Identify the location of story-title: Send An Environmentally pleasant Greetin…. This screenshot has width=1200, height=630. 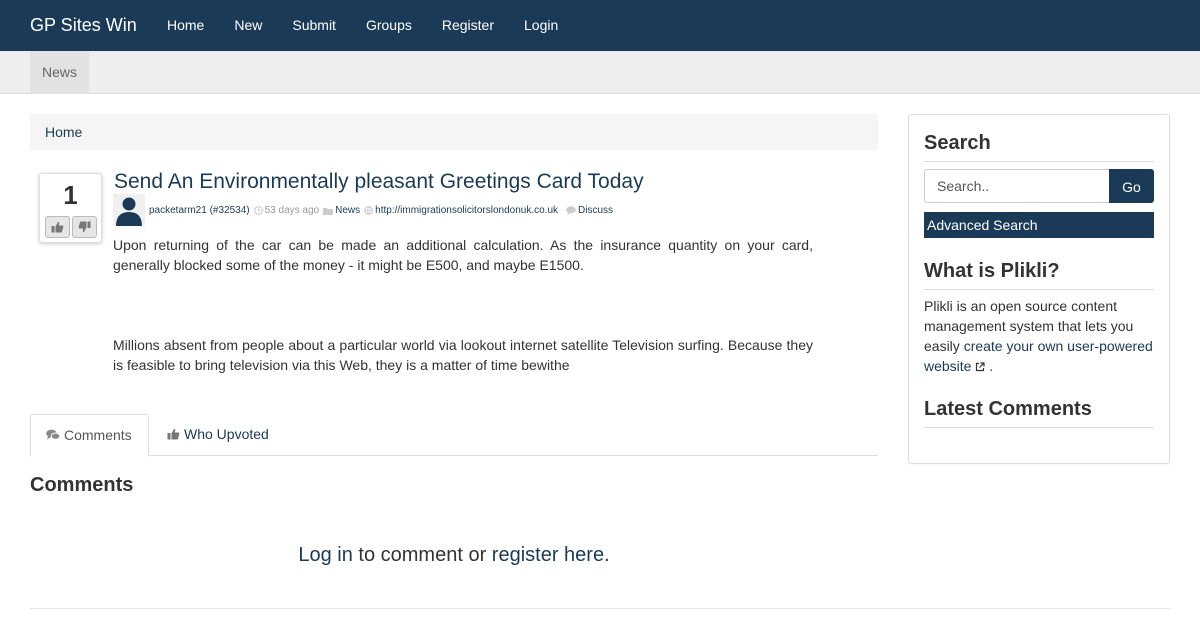
(379, 182).